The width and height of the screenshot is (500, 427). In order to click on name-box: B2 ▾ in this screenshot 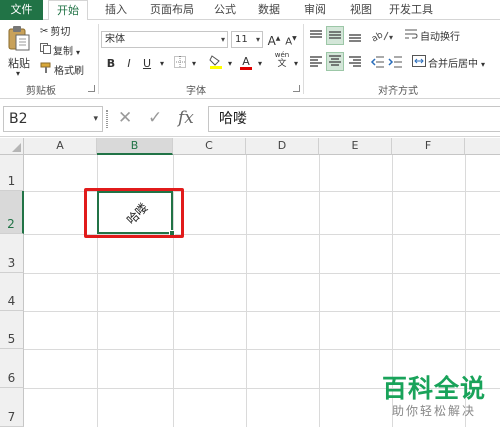, I will do `click(53, 119)`.